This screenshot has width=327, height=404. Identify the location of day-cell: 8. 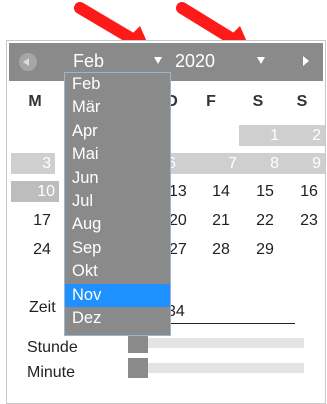
(261, 163).